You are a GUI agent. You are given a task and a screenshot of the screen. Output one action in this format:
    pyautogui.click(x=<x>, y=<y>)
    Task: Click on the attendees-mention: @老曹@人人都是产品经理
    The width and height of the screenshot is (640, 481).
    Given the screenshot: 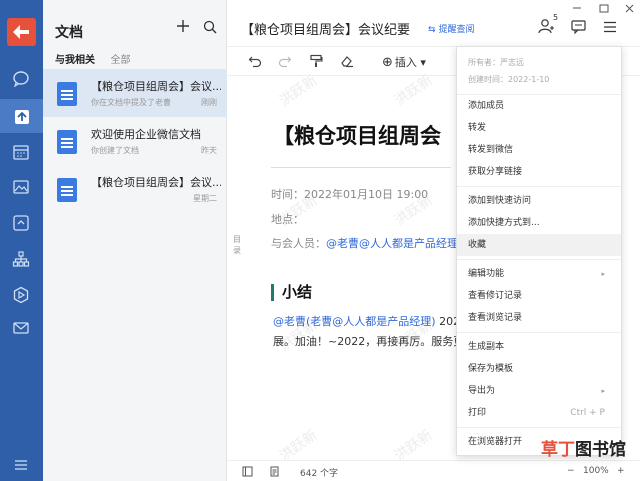 What is the action you would take?
    pyautogui.click(x=392, y=243)
    